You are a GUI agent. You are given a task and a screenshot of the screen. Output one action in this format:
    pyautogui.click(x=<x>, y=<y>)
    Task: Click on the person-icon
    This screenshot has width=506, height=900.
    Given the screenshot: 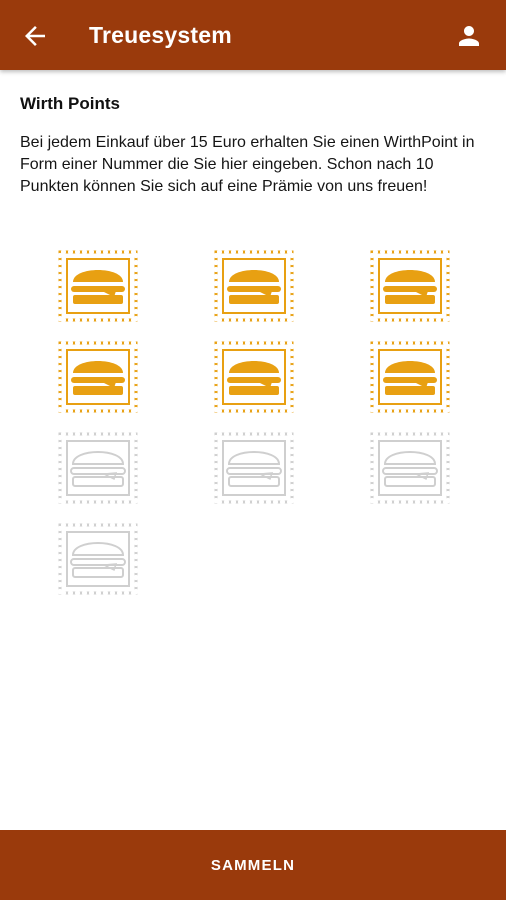 What is the action you would take?
    pyautogui.click(x=469, y=36)
    